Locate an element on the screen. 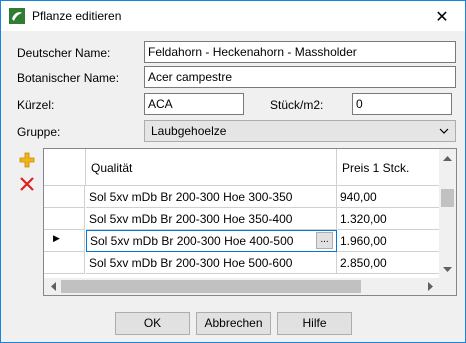  close-button: ✕ is located at coordinates (442, 16).